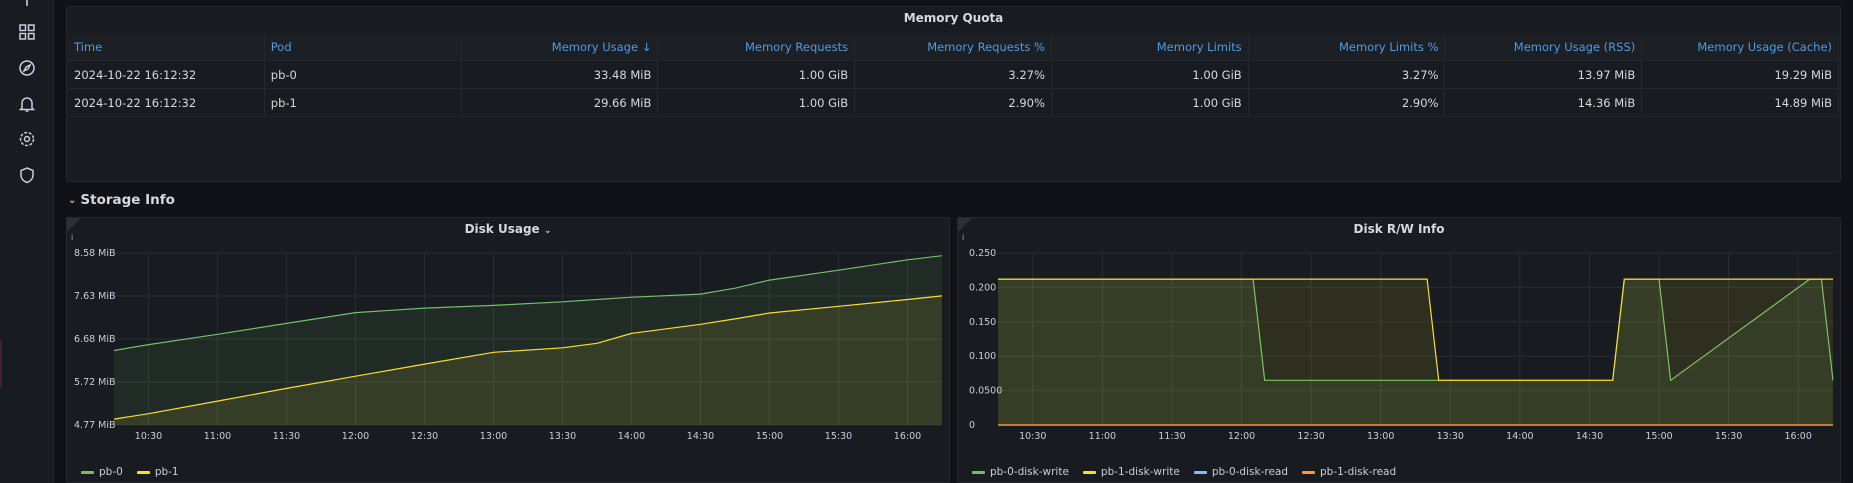 Image resolution: width=1853 pixels, height=483 pixels. Describe the element at coordinates (1415, 352) in the screenshot. I see `series-area-pb-1-disk-write` at that location.